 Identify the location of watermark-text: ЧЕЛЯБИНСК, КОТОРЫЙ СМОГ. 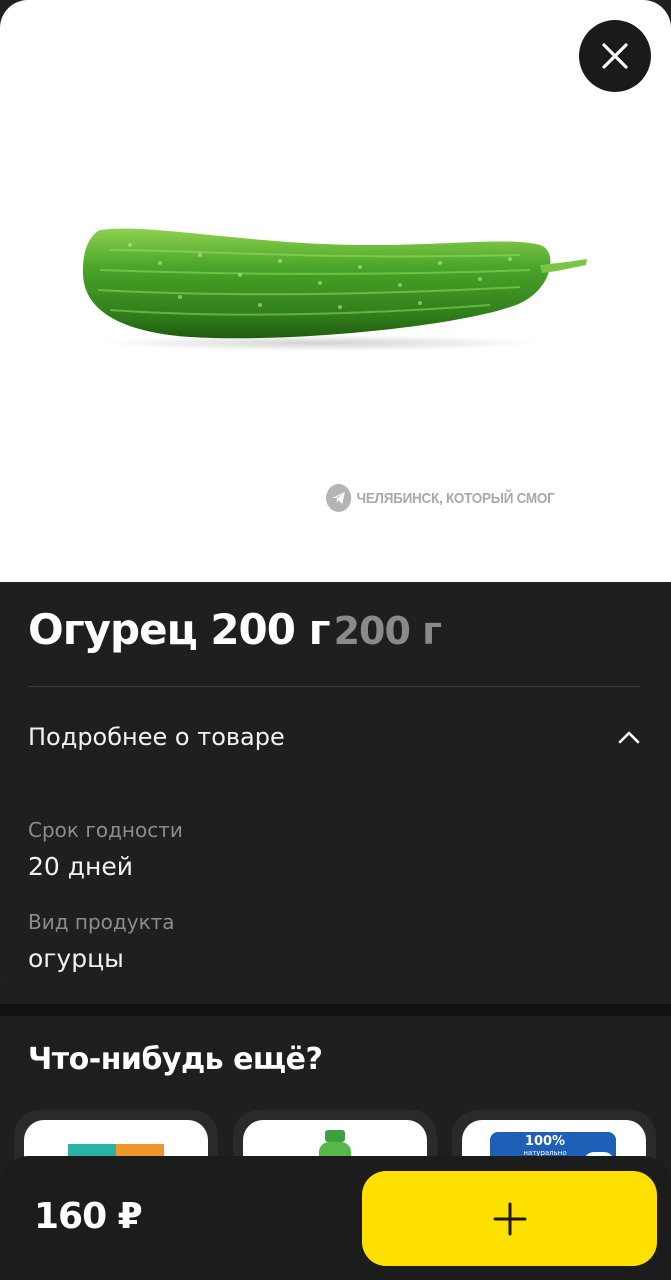
(455, 498).